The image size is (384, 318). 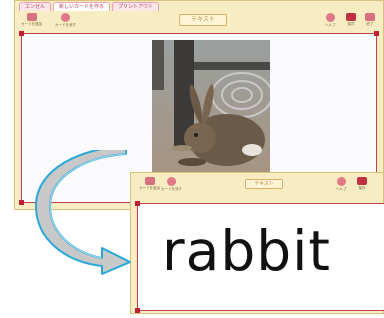 I want to click on exit-icon, so click(x=370, y=17).